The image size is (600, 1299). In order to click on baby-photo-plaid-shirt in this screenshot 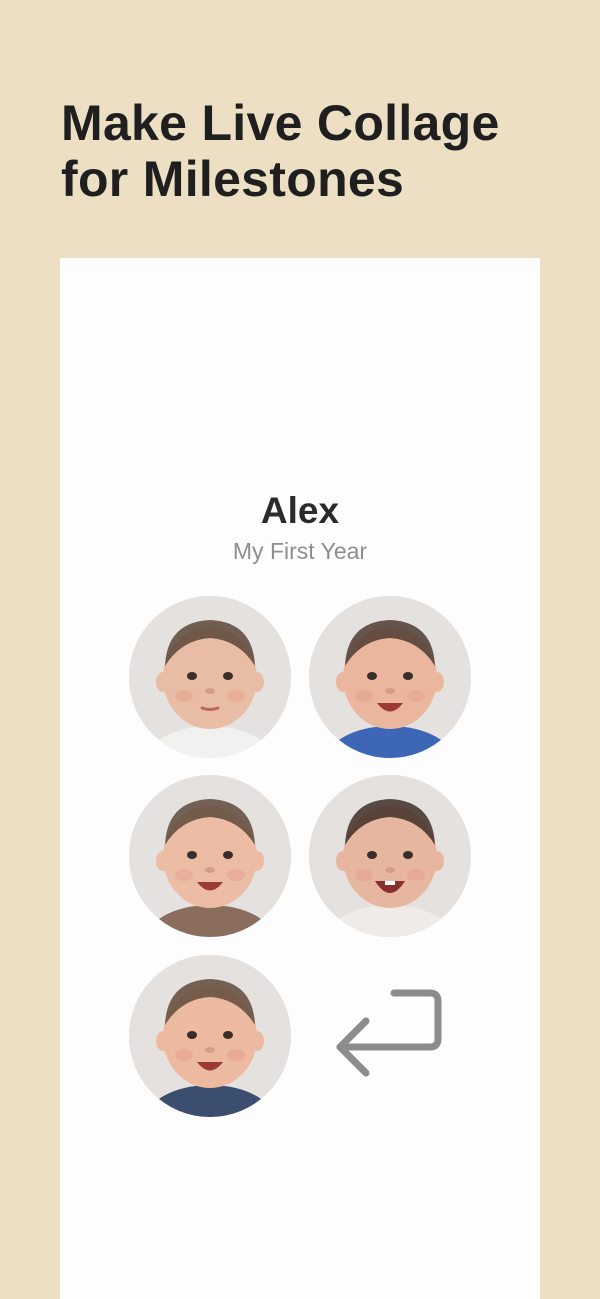, I will do `click(210, 856)`.